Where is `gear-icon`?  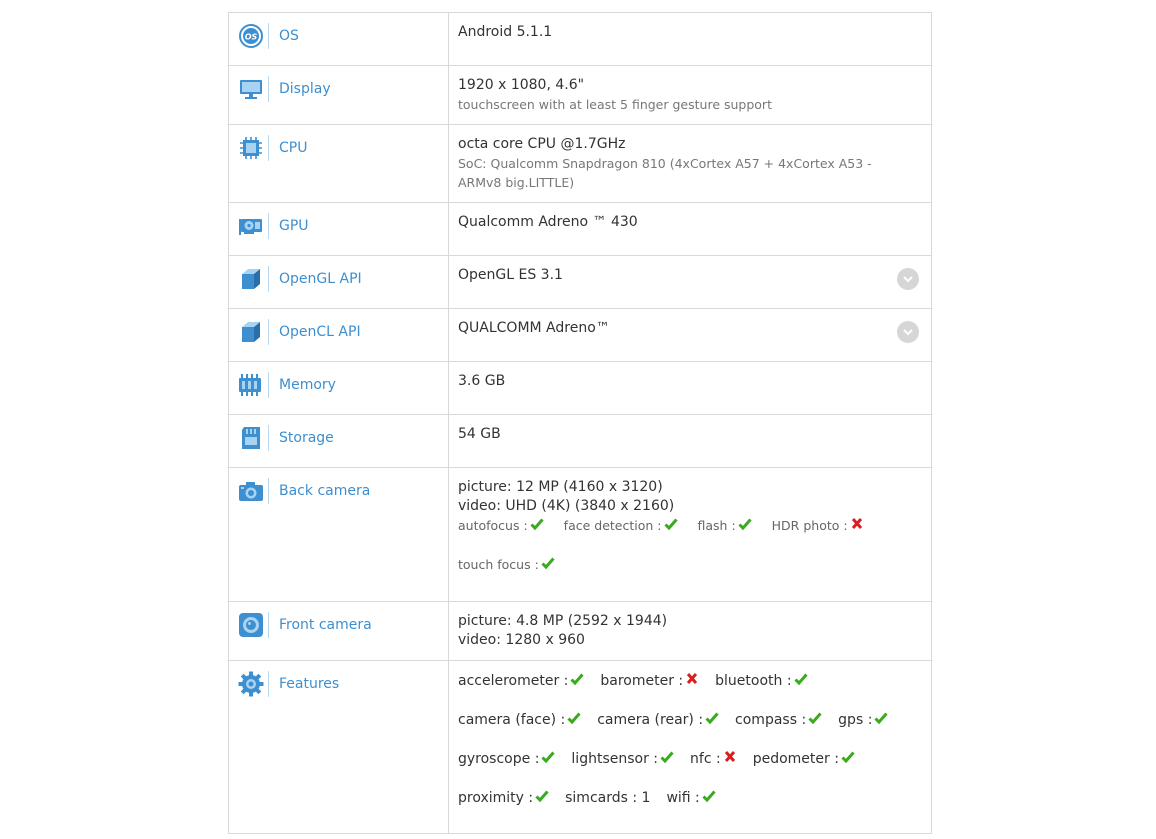 gear-icon is located at coordinates (251, 684).